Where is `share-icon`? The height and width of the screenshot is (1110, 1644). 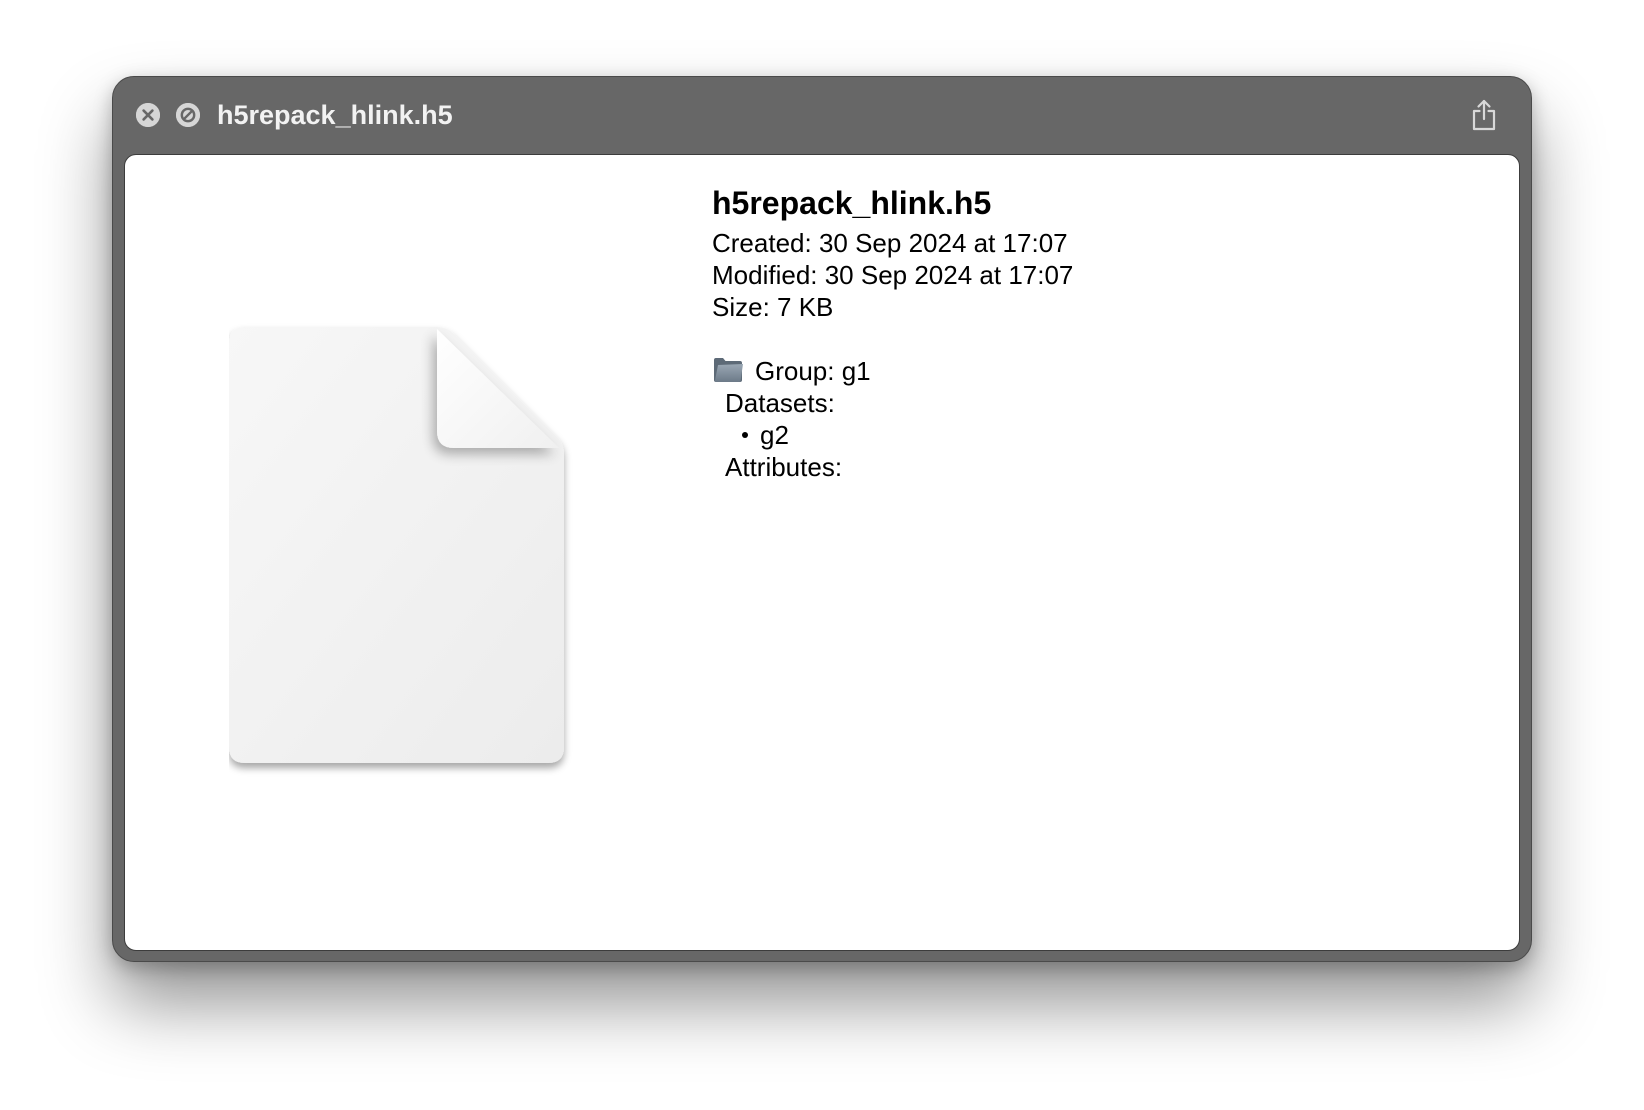 share-icon is located at coordinates (1484, 115).